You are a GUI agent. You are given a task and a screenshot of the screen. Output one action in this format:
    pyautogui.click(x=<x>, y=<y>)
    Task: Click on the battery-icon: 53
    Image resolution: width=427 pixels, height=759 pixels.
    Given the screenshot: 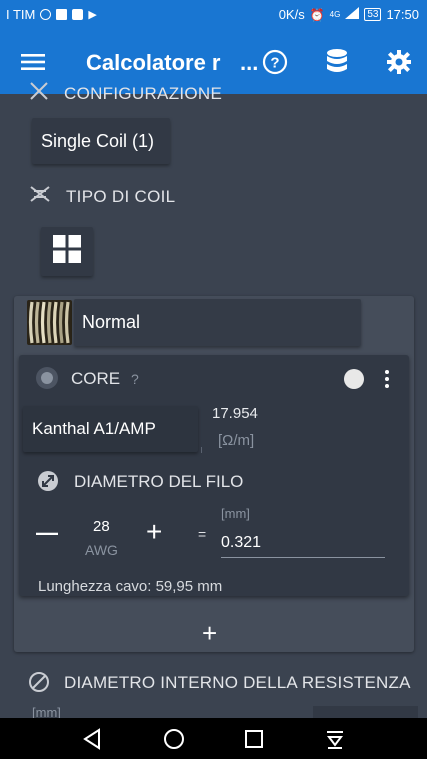 What is the action you would take?
    pyautogui.click(x=373, y=14)
    